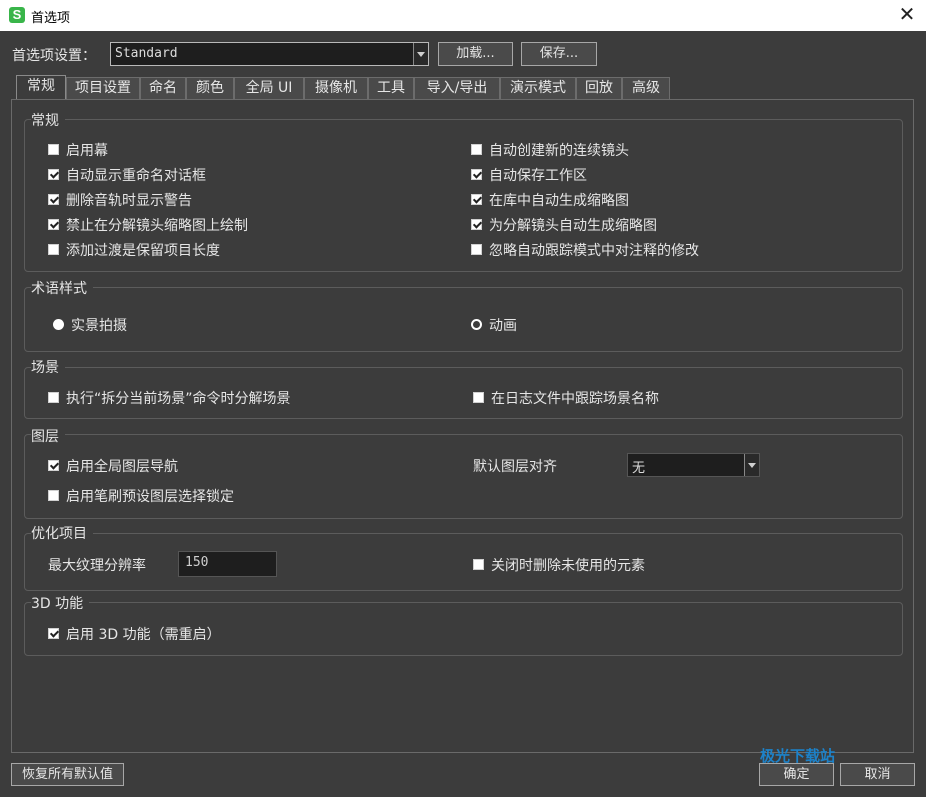 The image size is (926, 797). What do you see at coordinates (87, 151) in the screenshot?
I see `label-enable-act: 启用幕` at bounding box center [87, 151].